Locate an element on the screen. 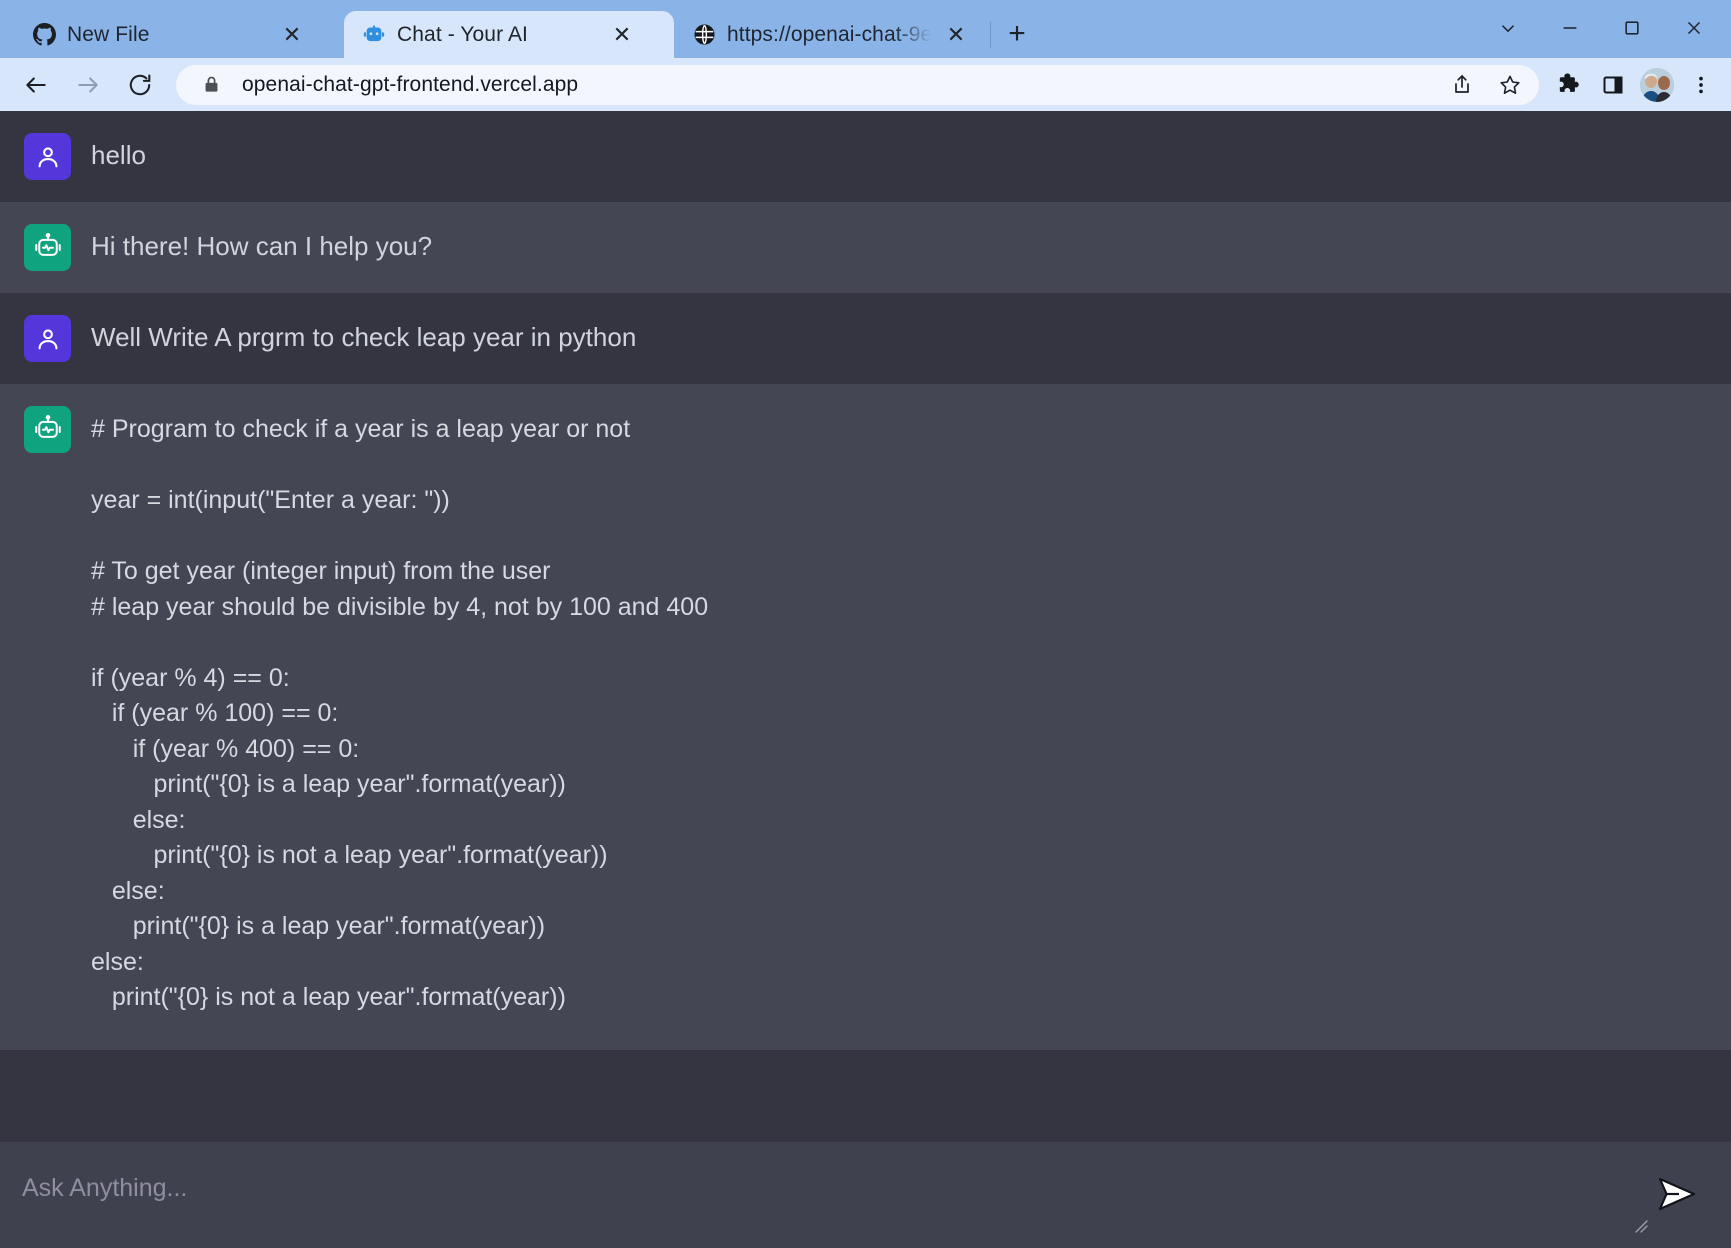  profile-avatar is located at coordinates (1657, 85).